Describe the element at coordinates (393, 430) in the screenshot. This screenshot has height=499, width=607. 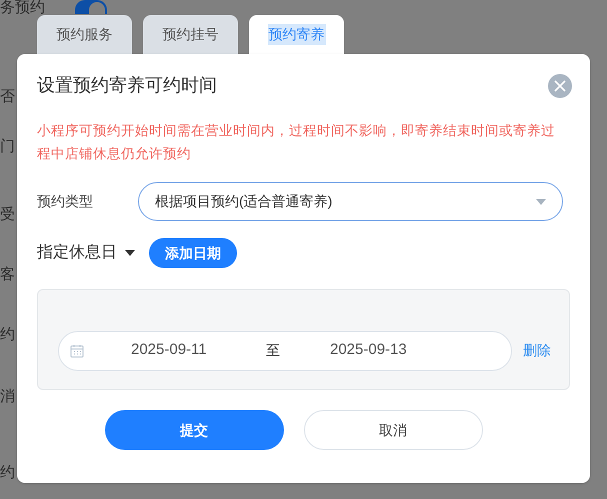
I see `cancel-button: 取消` at that location.